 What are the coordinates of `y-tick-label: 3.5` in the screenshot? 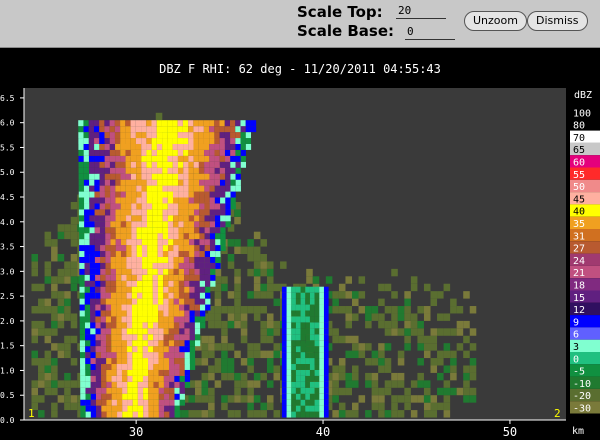 It's located at (7, 247).